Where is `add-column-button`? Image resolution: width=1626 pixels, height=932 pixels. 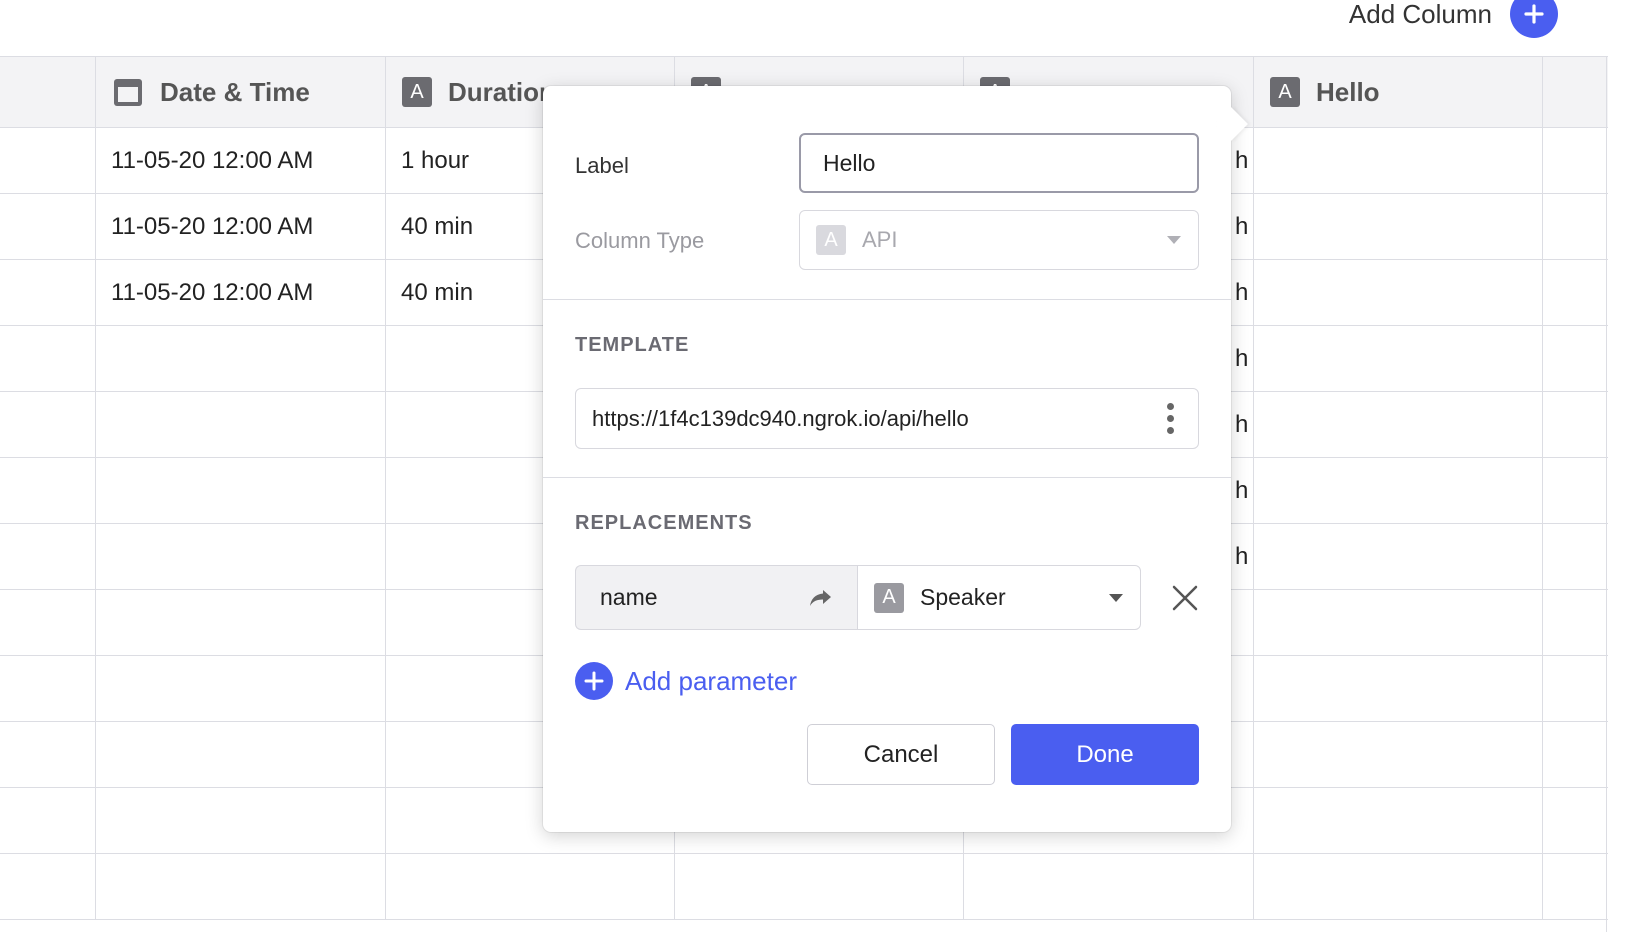
add-column-button is located at coordinates (1534, 19).